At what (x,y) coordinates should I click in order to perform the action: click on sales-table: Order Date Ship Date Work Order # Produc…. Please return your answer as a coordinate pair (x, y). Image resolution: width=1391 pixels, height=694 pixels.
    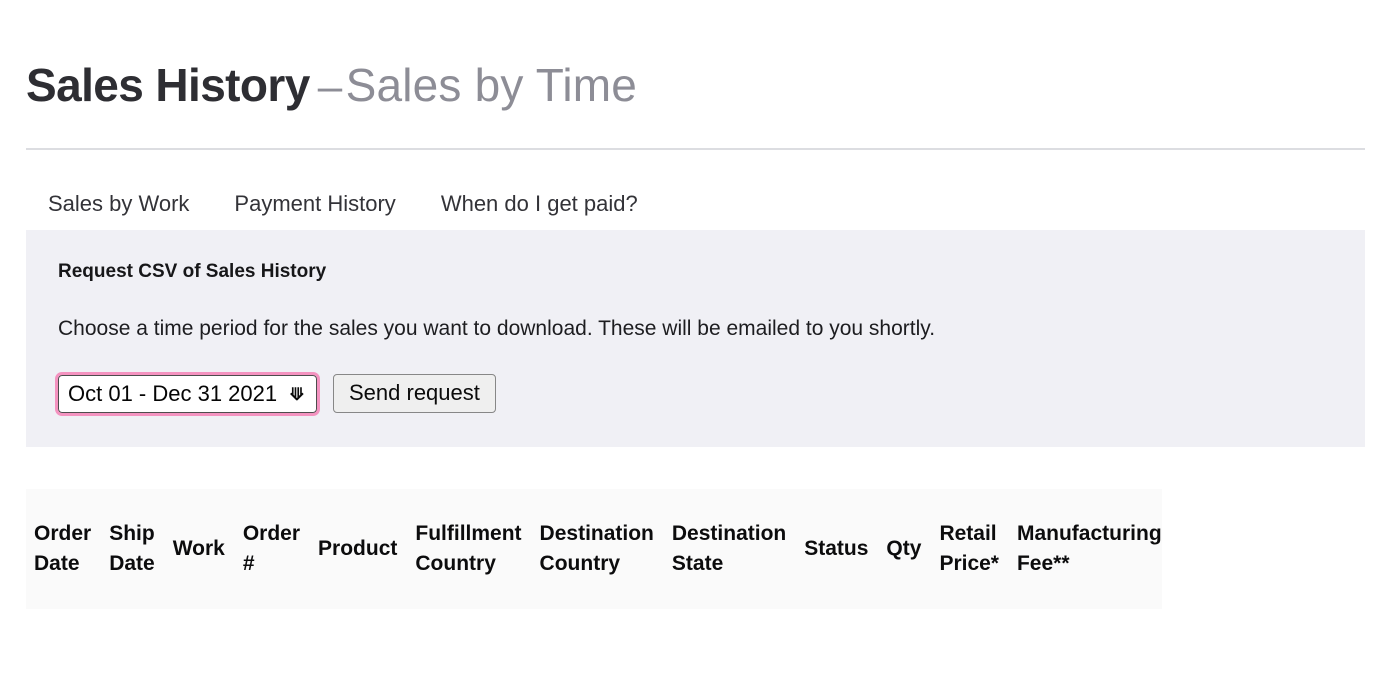
    Looking at the image, I should click on (594, 549).